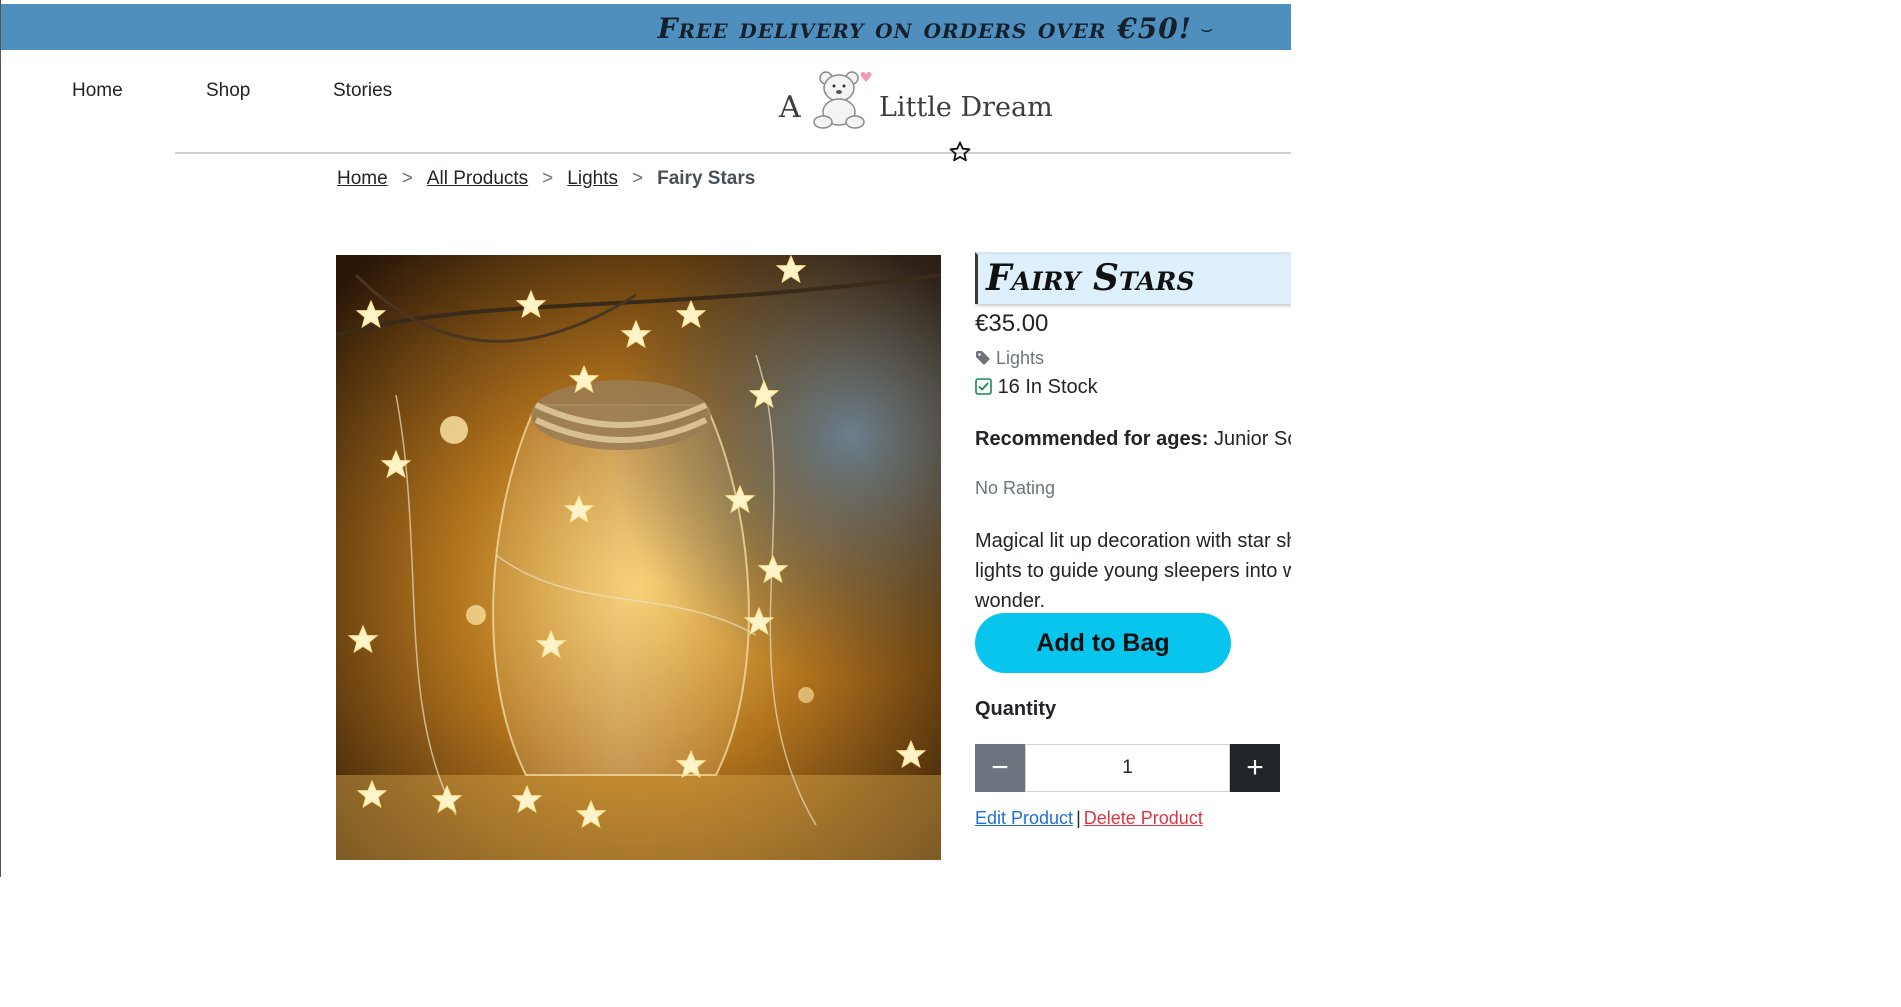  What do you see at coordinates (362, 178) in the screenshot?
I see `breadcrumb-home: Home` at bounding box center [362, 178].